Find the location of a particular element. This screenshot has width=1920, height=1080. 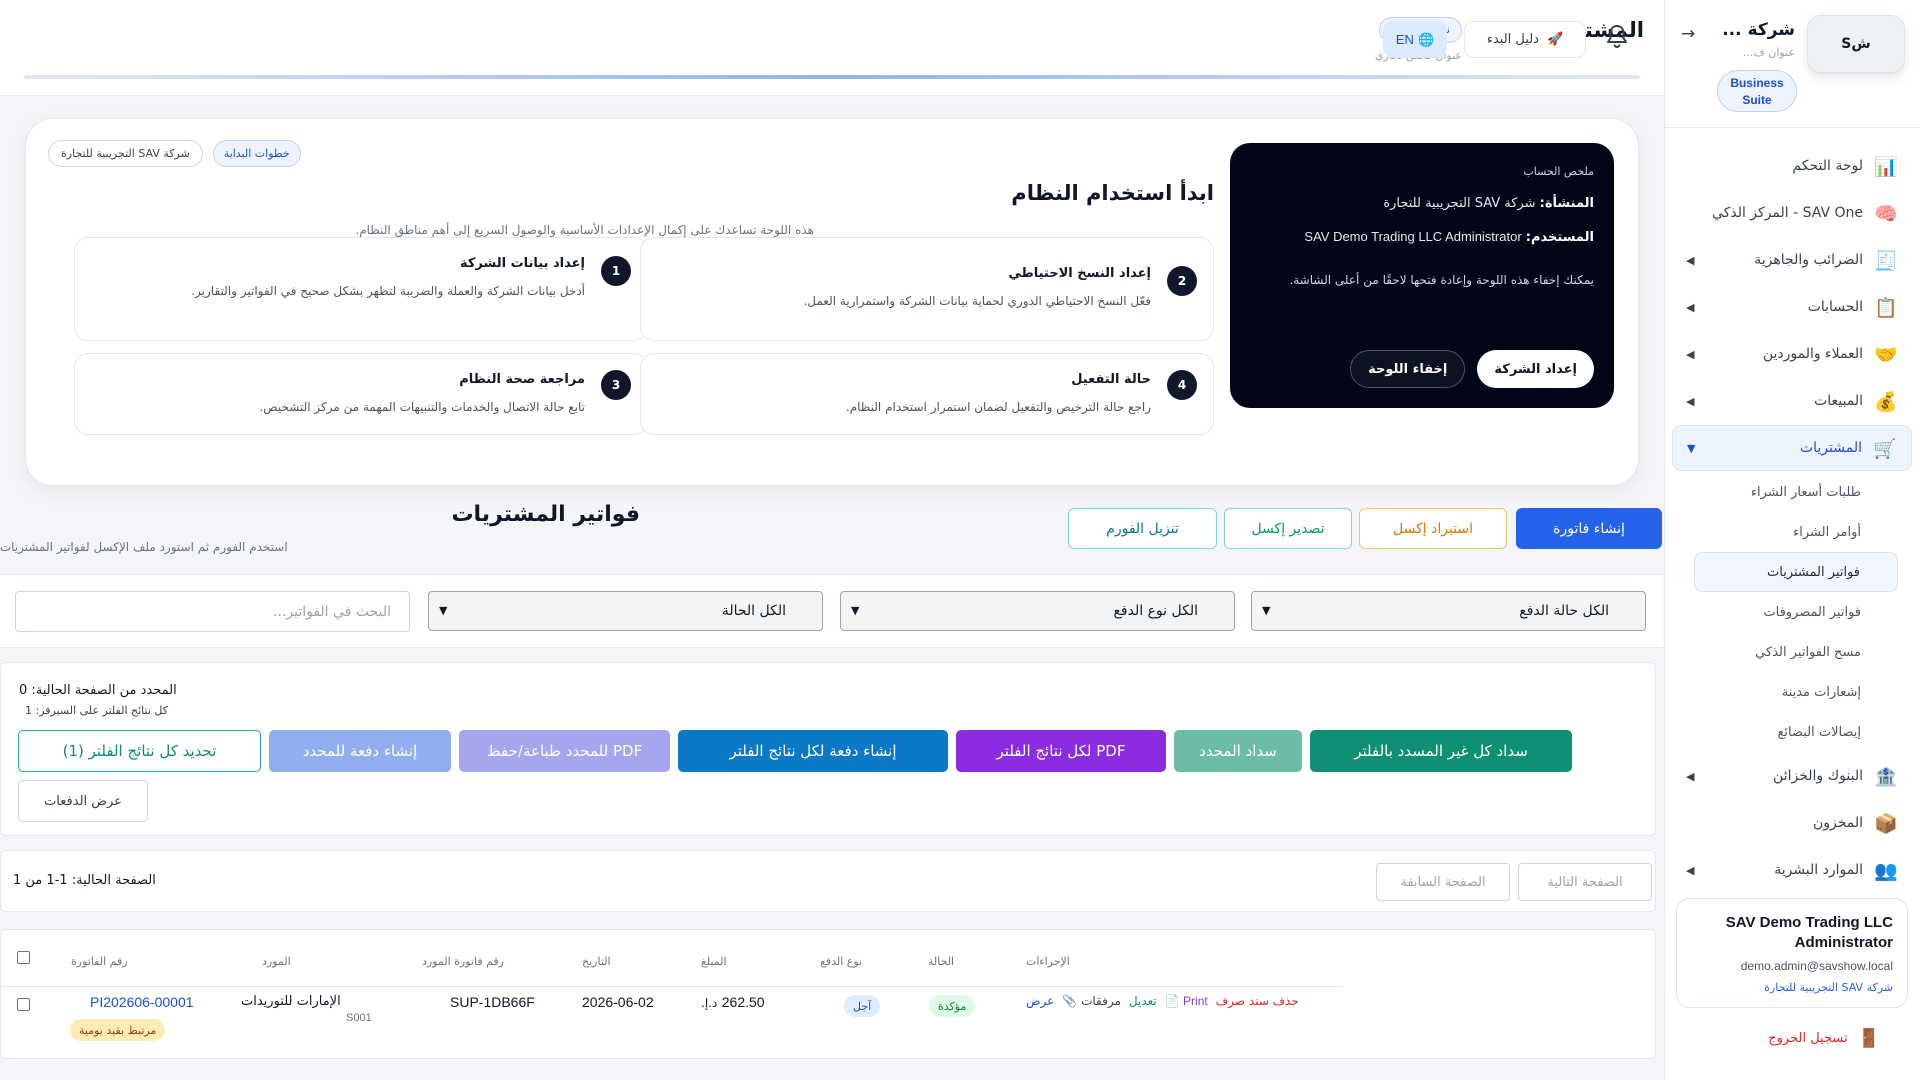

payment-status-select: الكل حالة الدفع ▼ is located at coordinates (1448, 611).